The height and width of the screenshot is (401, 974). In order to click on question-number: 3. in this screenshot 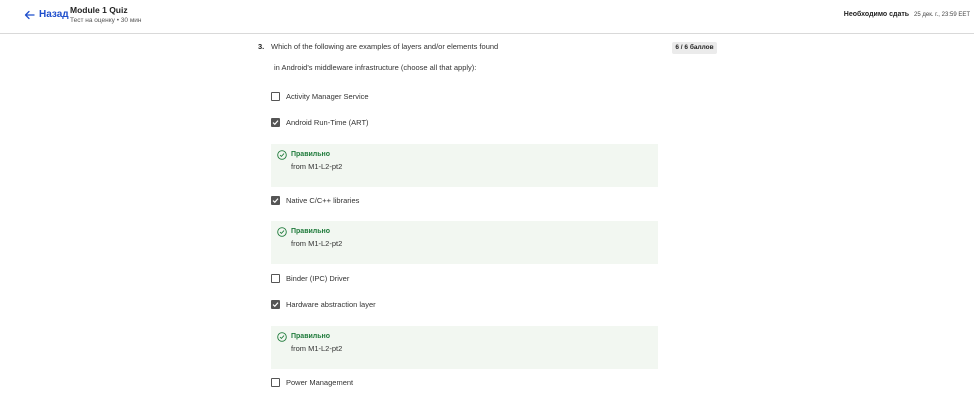, I will do `click(261, 46)`.